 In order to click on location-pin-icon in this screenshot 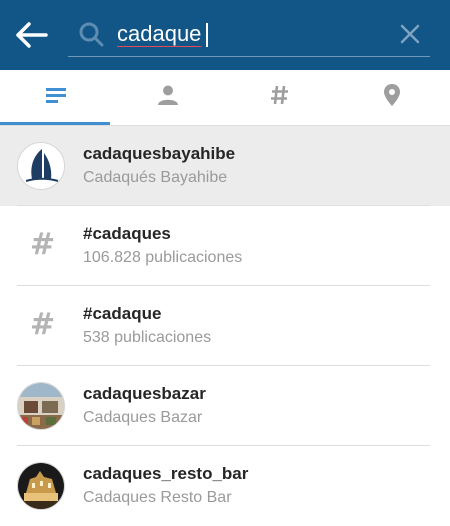, I will do `click(392, 97)`.